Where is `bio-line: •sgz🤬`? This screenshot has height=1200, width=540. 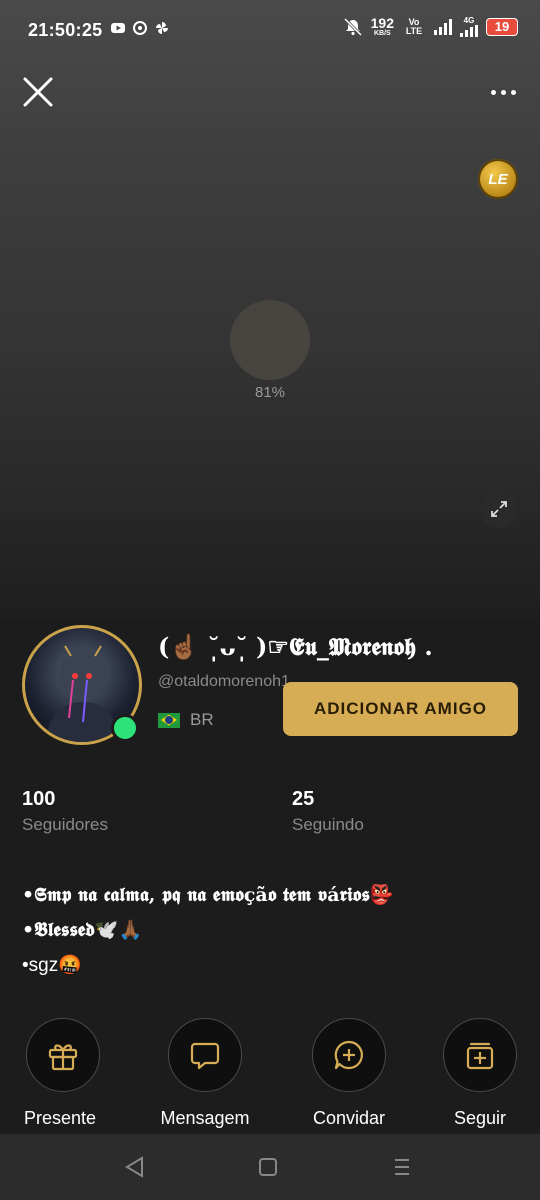 bio-line: •sgz🤬 is located at coordinates (52, 965).